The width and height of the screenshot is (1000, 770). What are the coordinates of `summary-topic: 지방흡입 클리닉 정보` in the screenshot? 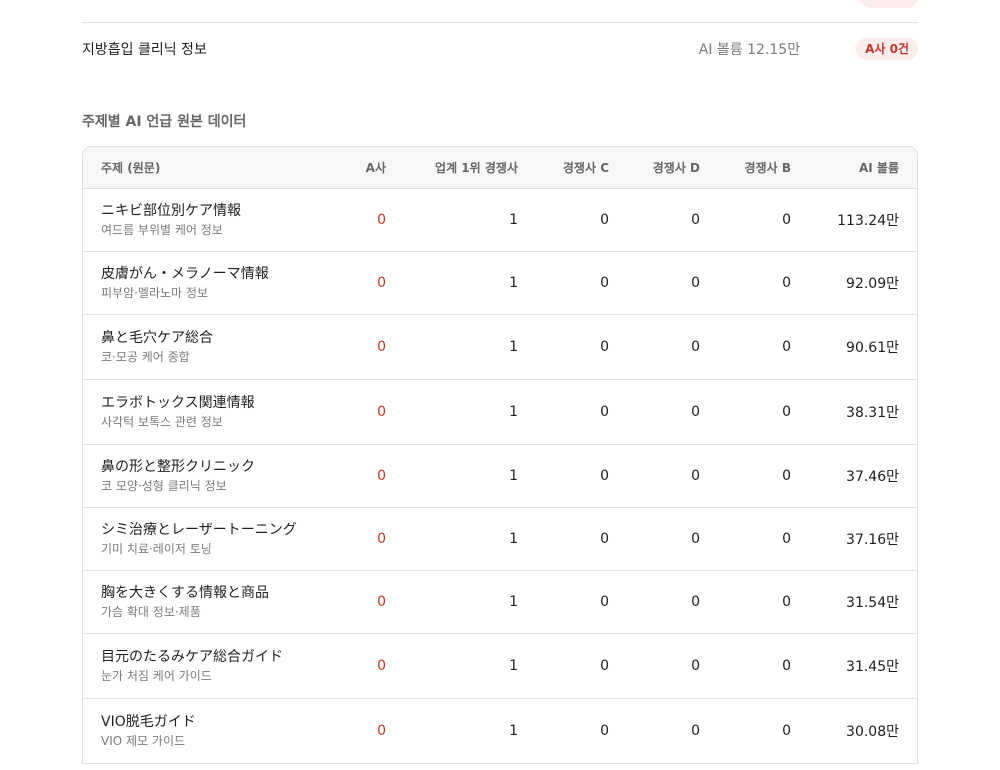 It's located at (144, 50).